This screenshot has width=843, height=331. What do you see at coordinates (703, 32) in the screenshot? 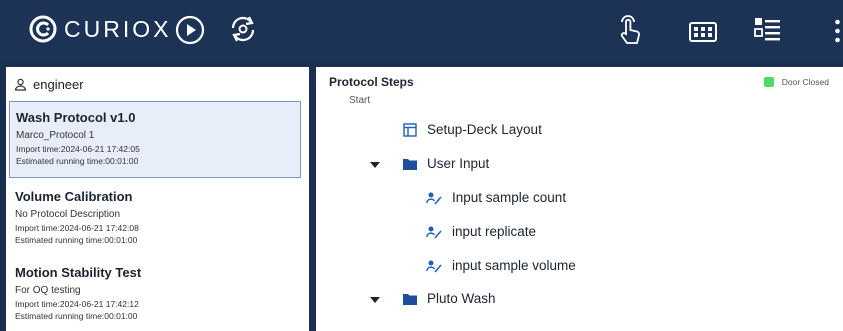
I see `plate-grid-icon` at bounding box center [703, 32].